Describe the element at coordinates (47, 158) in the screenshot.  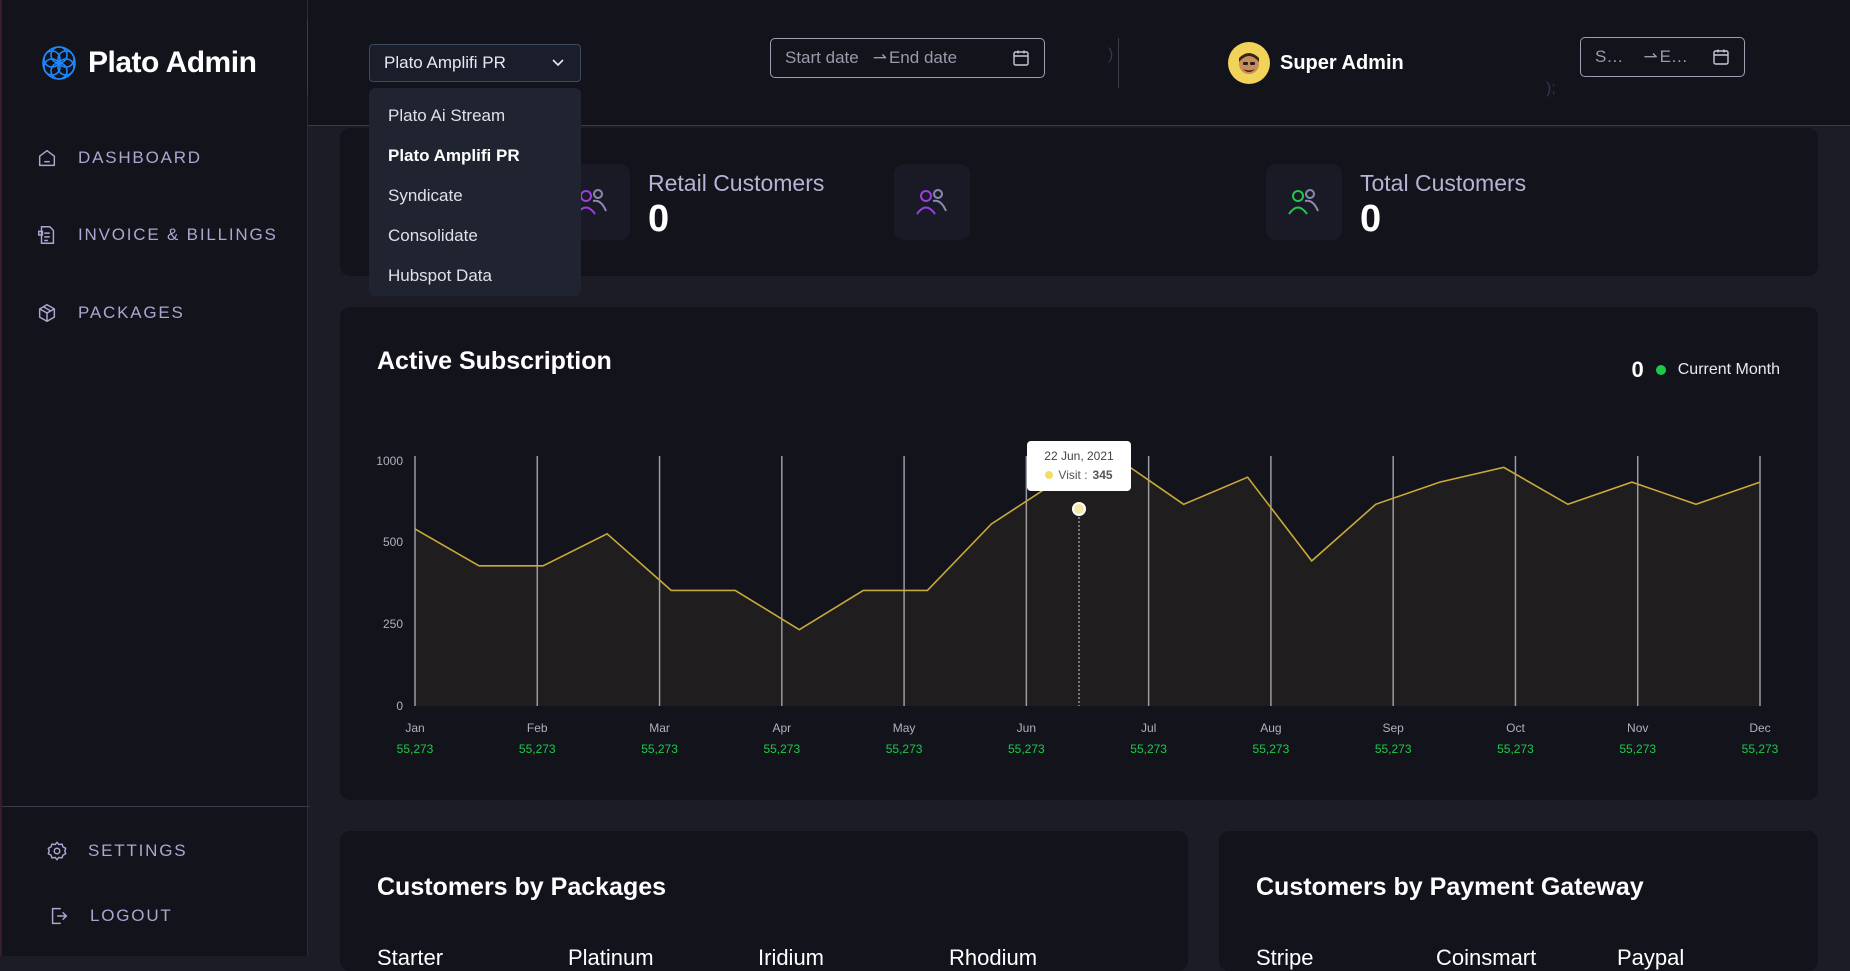
I see `home-icon` at that location.